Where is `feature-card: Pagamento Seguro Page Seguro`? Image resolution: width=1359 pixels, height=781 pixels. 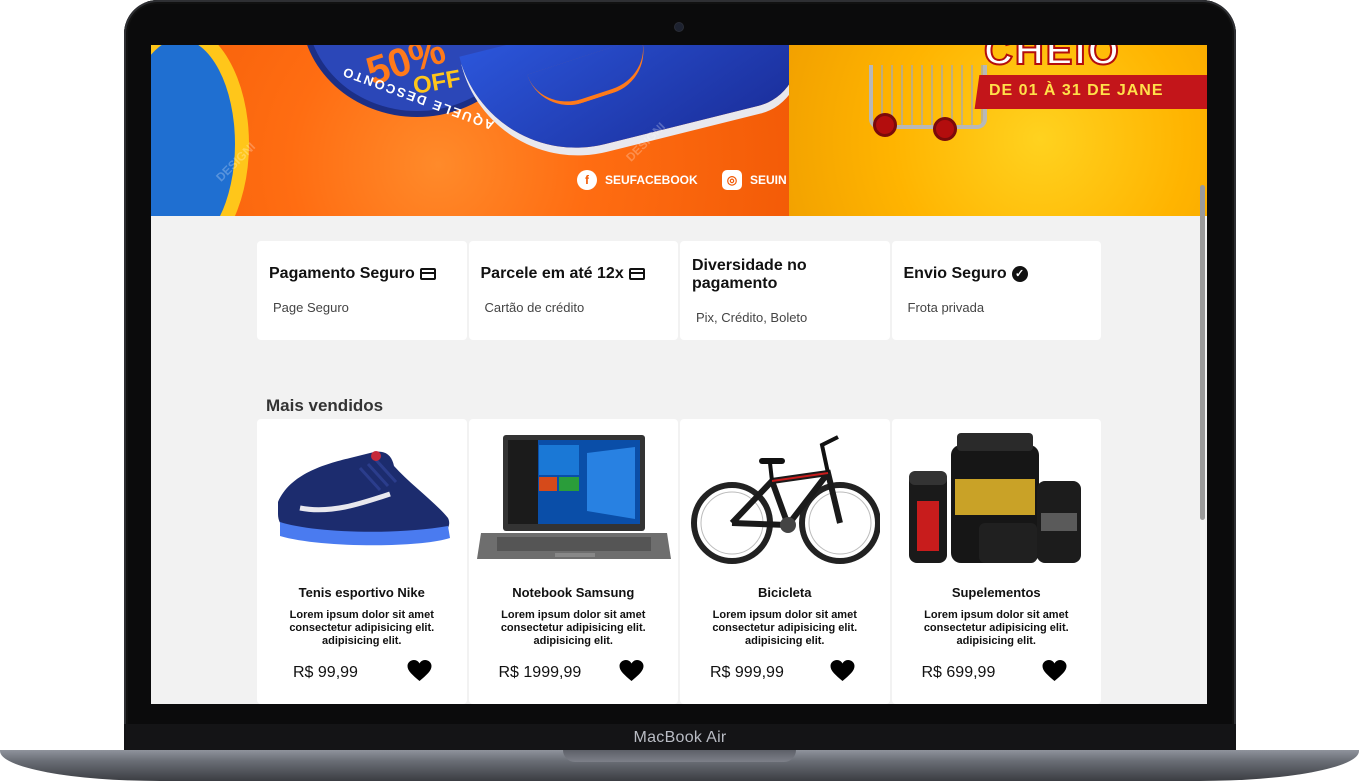
feature-card: Pagamento Seguro Page Seguro is located at coordinates (362, 290).